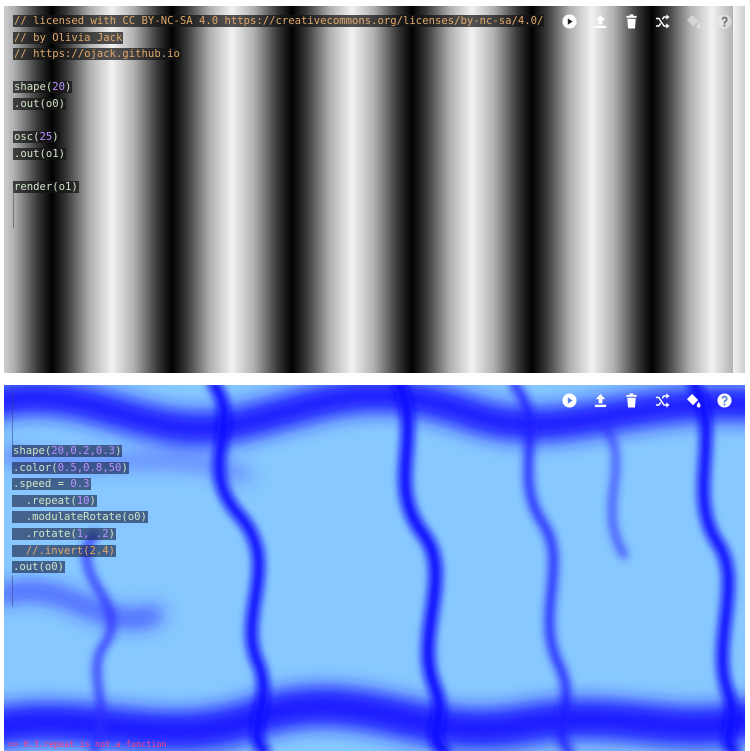  What do you see at coordinates (45, 500) in the screenshot?
I see `code-token: .repeat(` at bounding box center [45, 500].